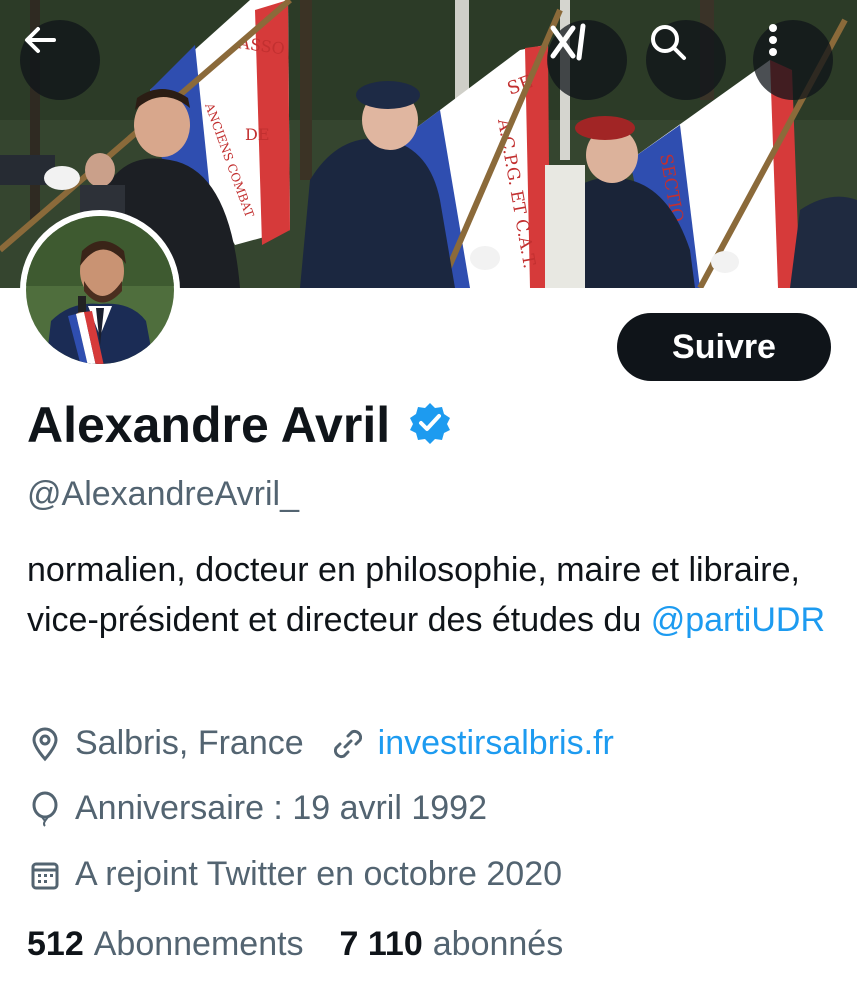  Describe the element at coordinates (55, 944) in the screenshot. I see `following-count: 512` at that location.